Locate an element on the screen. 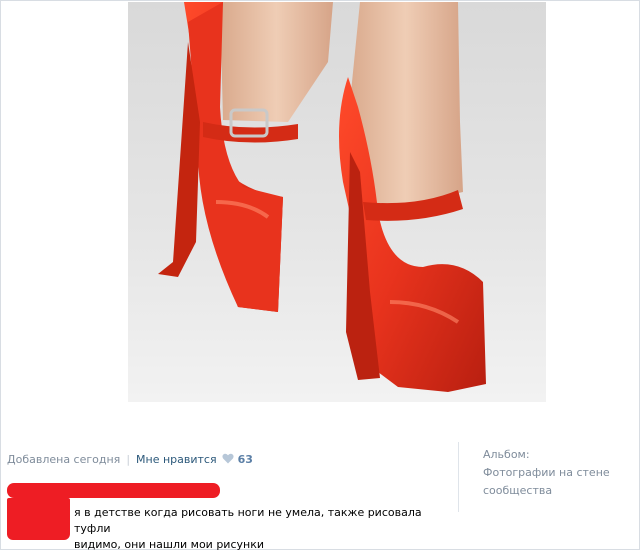  like-count: 63 is located at coordinates (245, 459).